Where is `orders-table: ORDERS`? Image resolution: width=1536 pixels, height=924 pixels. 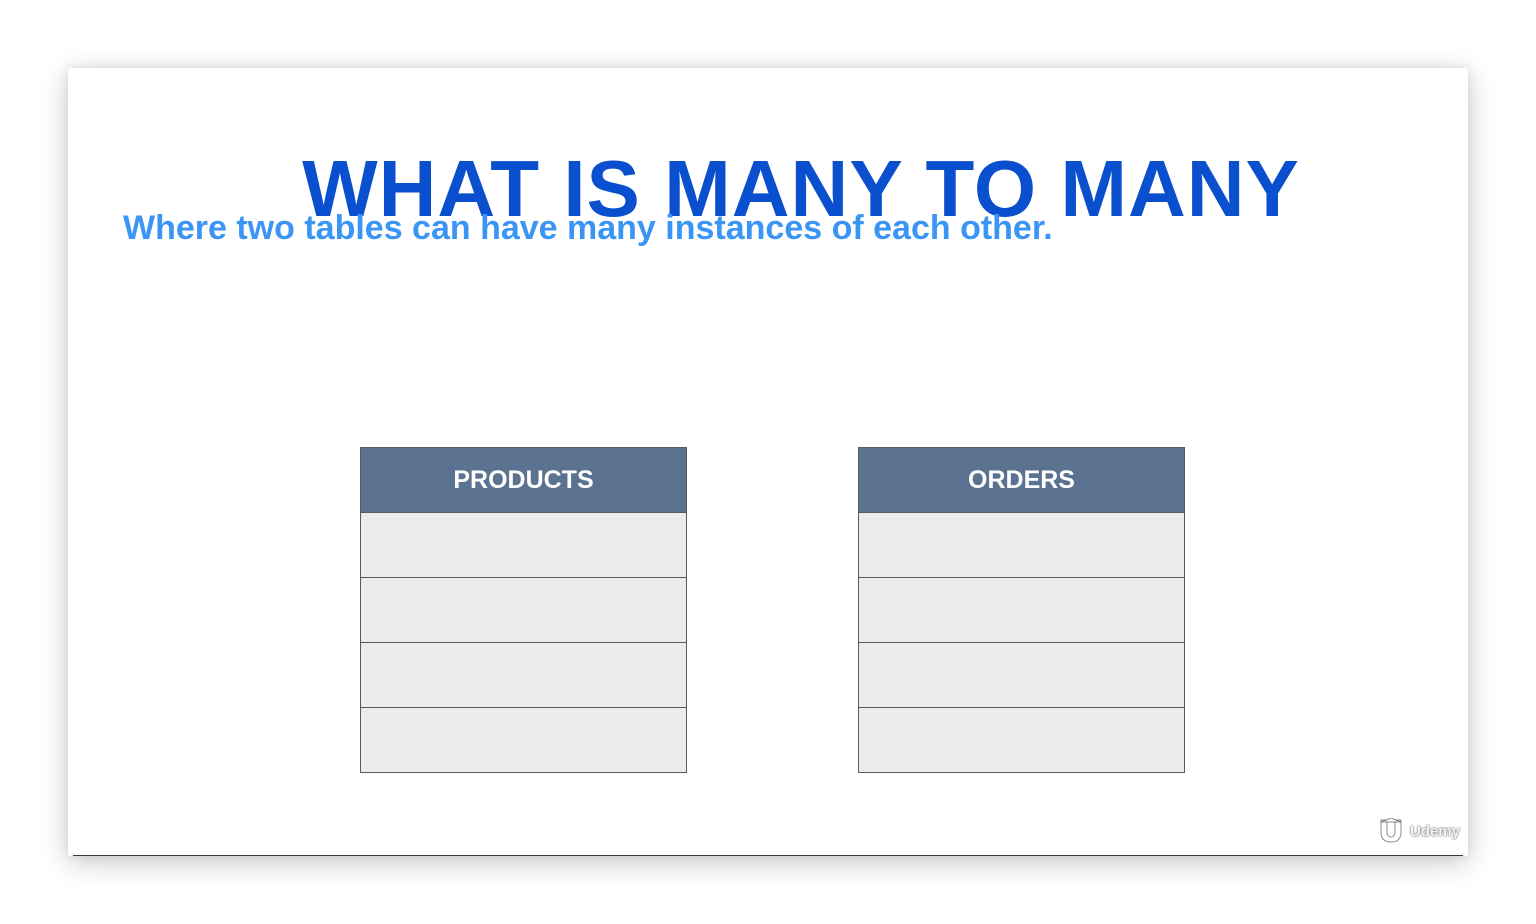 orders-table: ORDERS is located at coordinates (1021, 610).